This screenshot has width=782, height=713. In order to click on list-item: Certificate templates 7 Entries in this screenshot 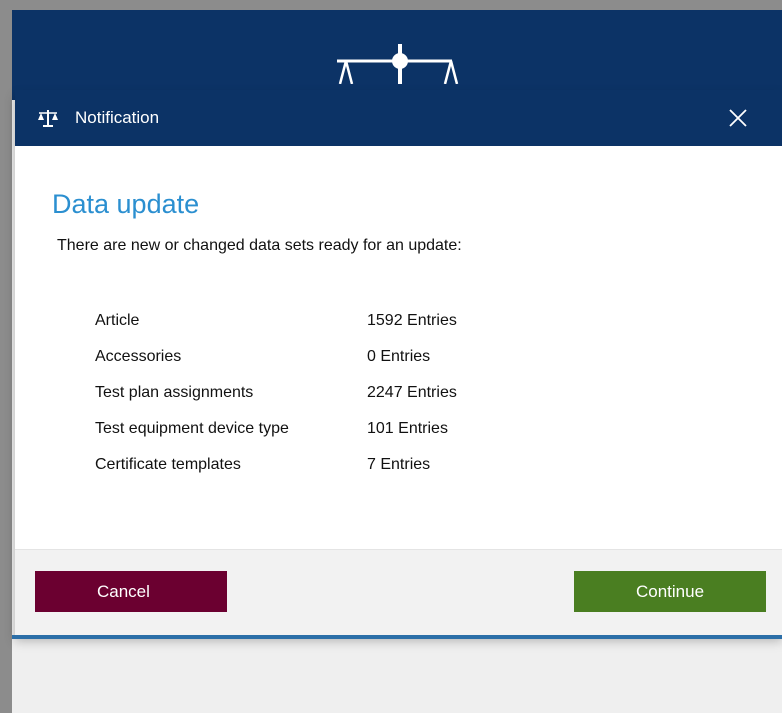, I will do `click(321, 465)`.